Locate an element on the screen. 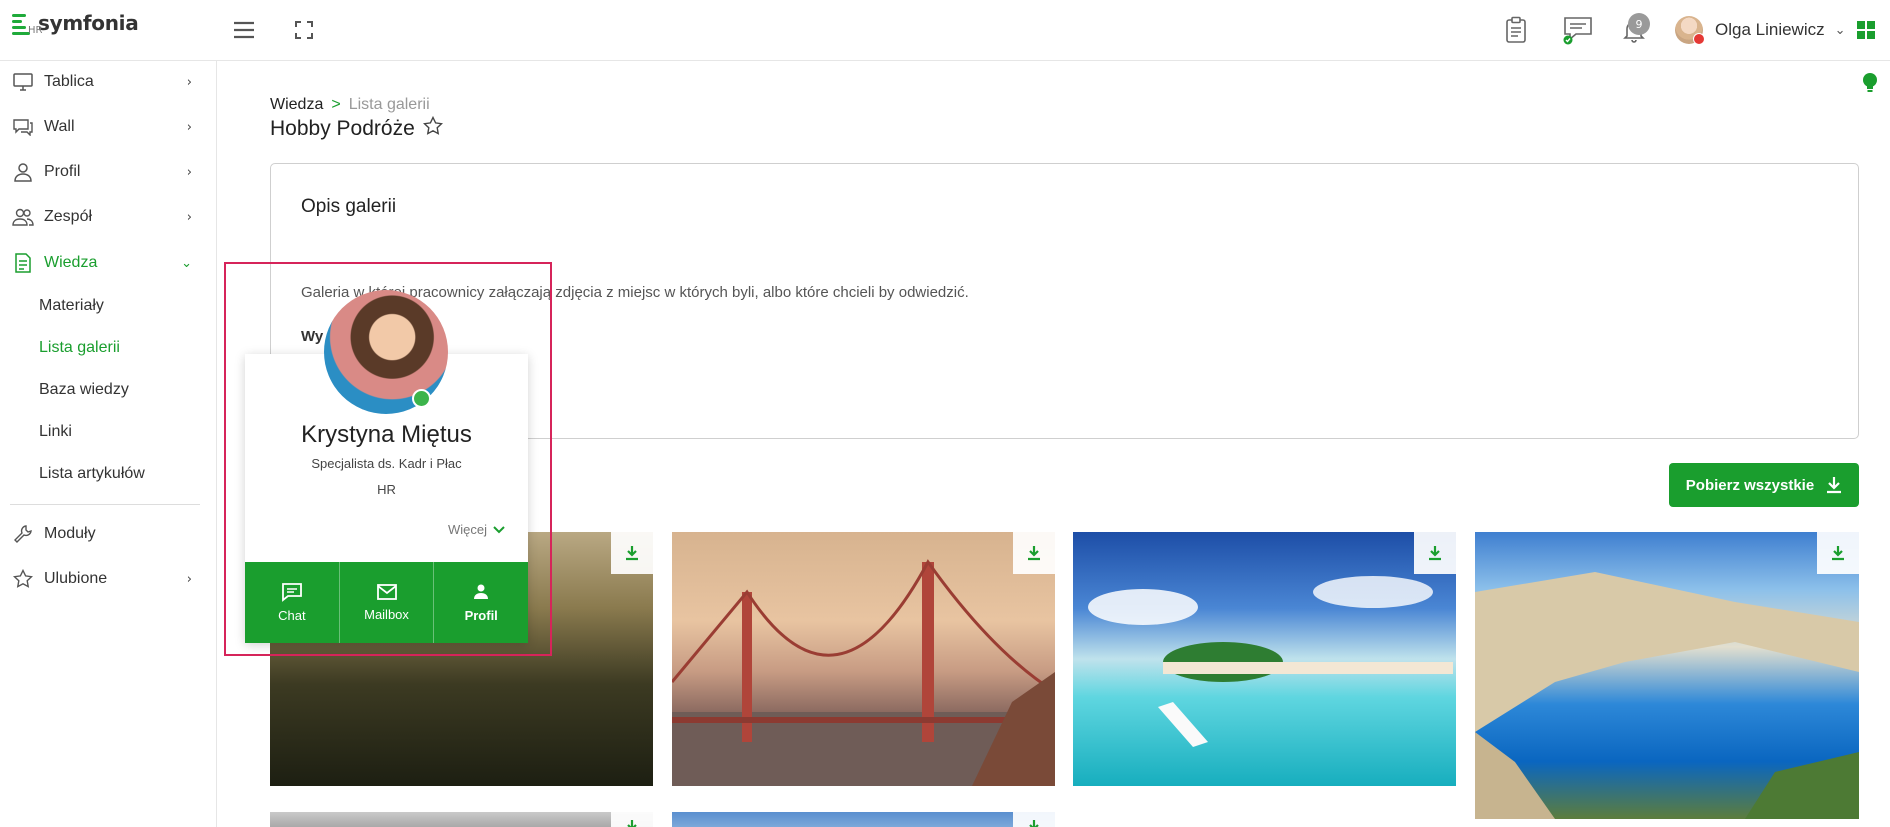 The image size is (1890, 827). breadcrumb: Wiedza > Lista galerii is located at coordinates (350, 105).